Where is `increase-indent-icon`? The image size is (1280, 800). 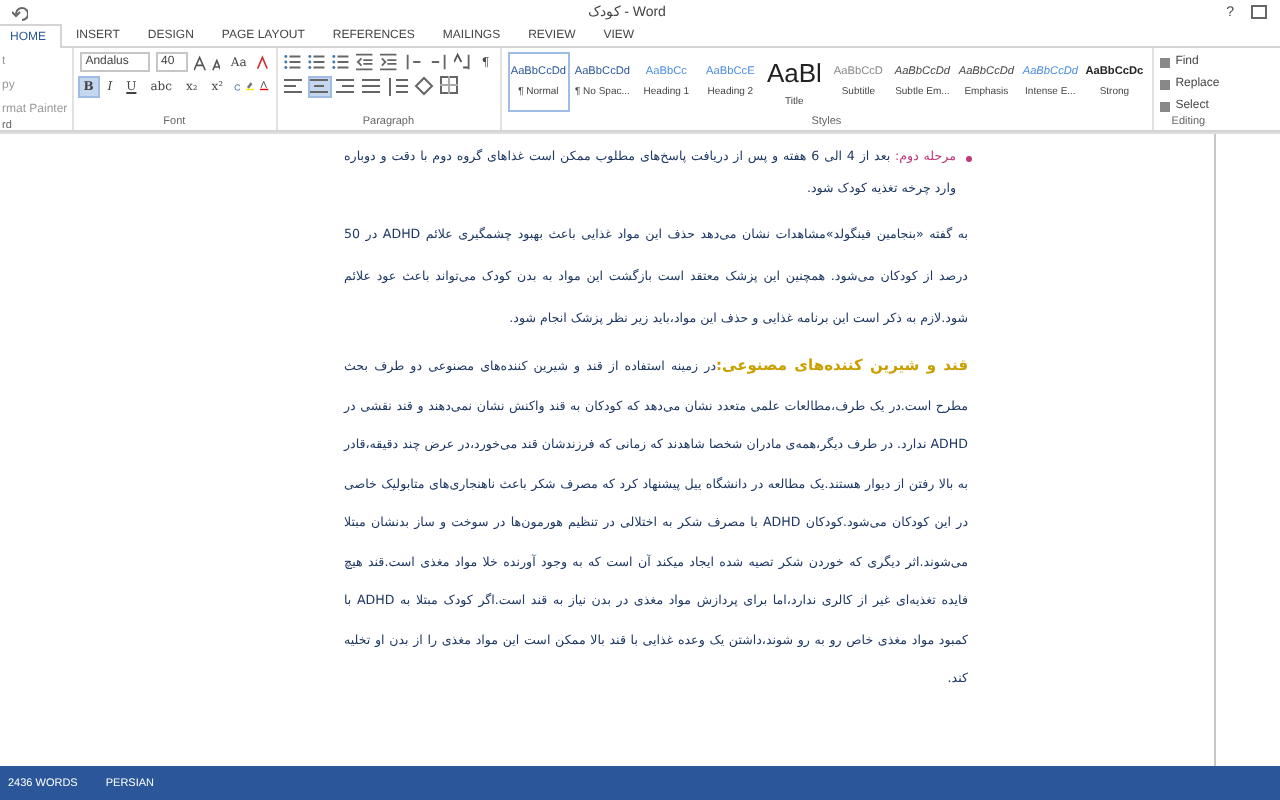 increase-indent-icon is located at coordinates (389, 62).